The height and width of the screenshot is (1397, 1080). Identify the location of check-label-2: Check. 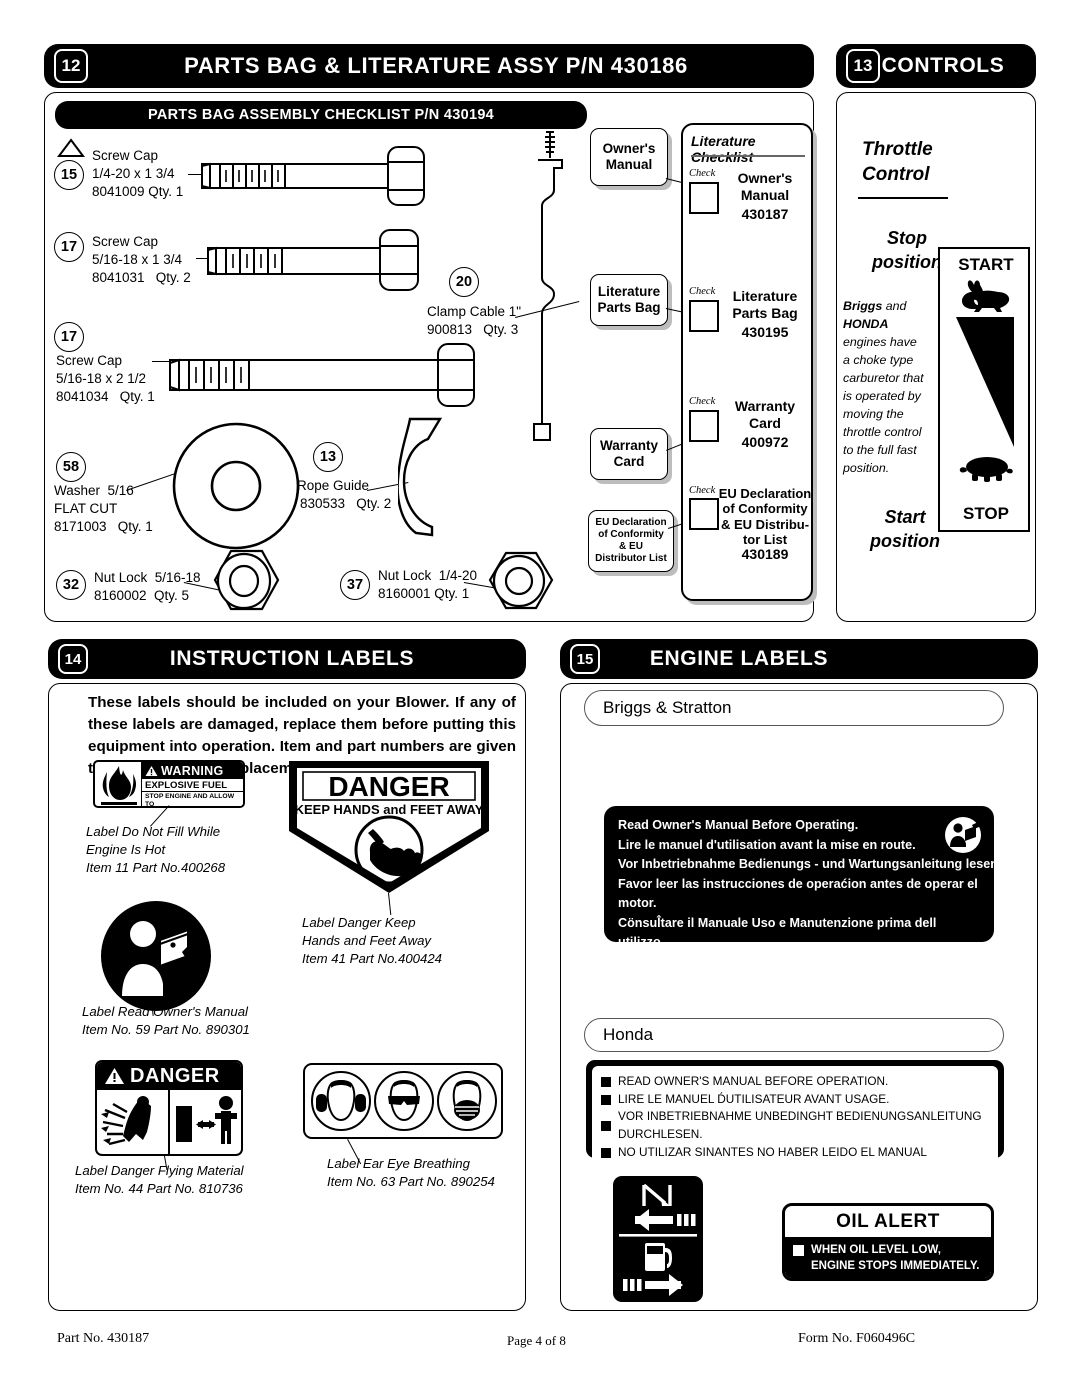
(702, 291).